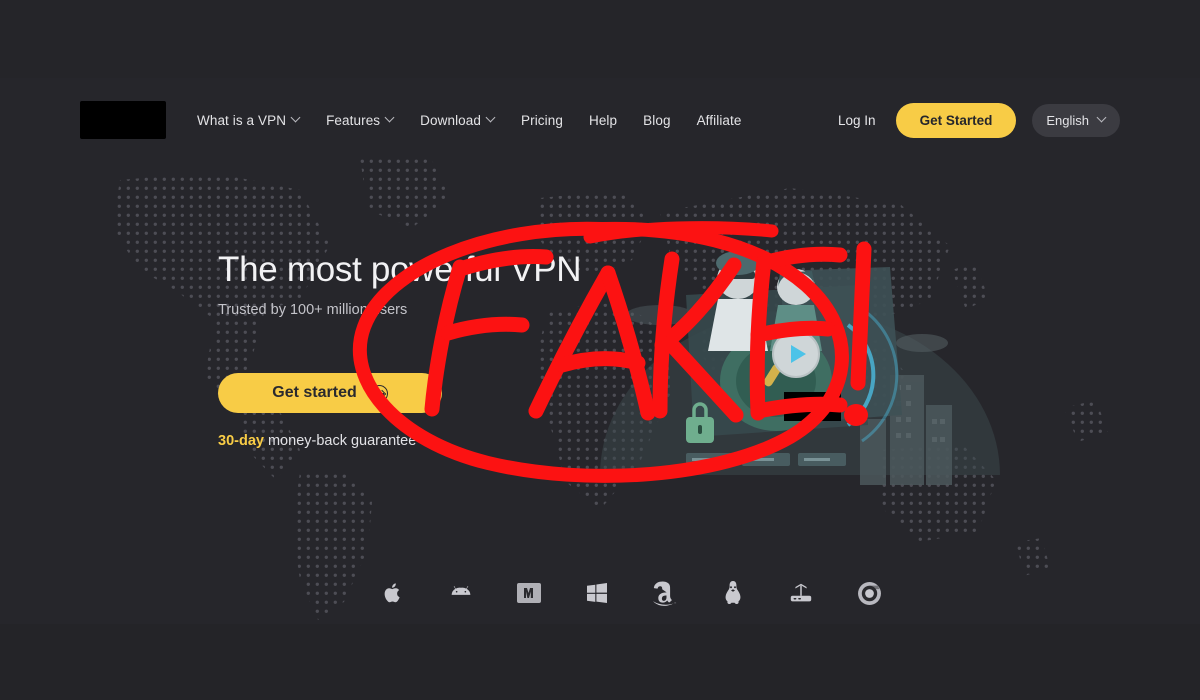 This screenshot has width=1200, height=700. Describe the element at coordinates (400, 269) in the screenshot. I see `hero-title: The most powerful VPN` at that location.